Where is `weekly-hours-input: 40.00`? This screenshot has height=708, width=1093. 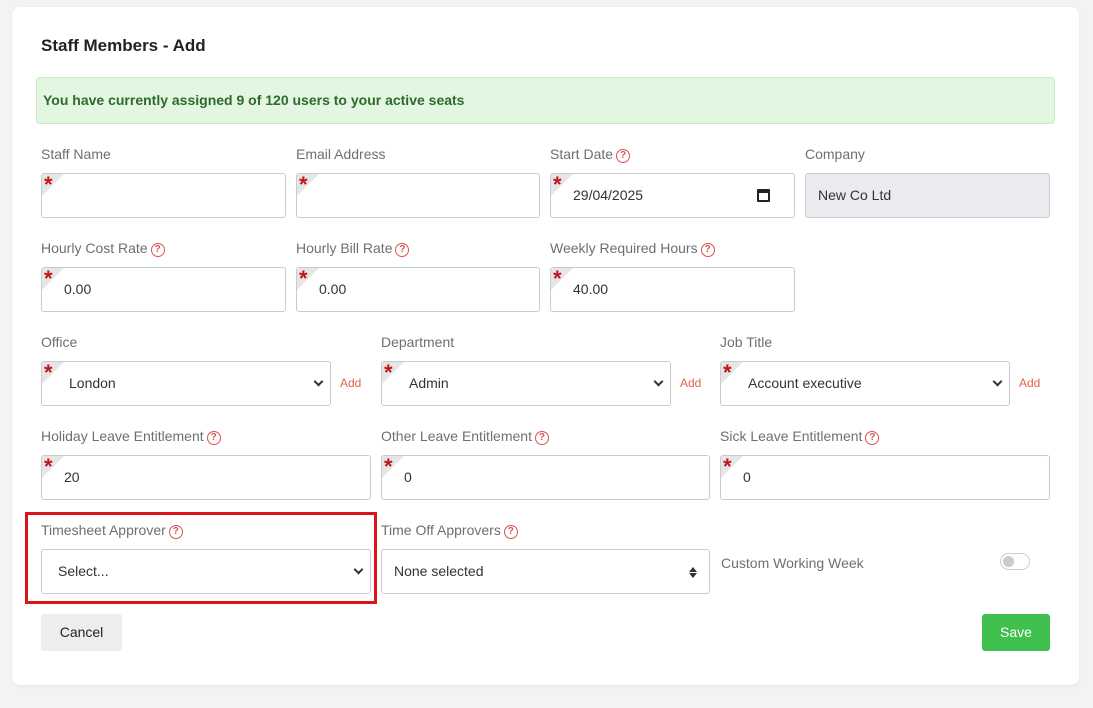
weekly-hours-input: 40.00 is located at coordinates (672, 289).